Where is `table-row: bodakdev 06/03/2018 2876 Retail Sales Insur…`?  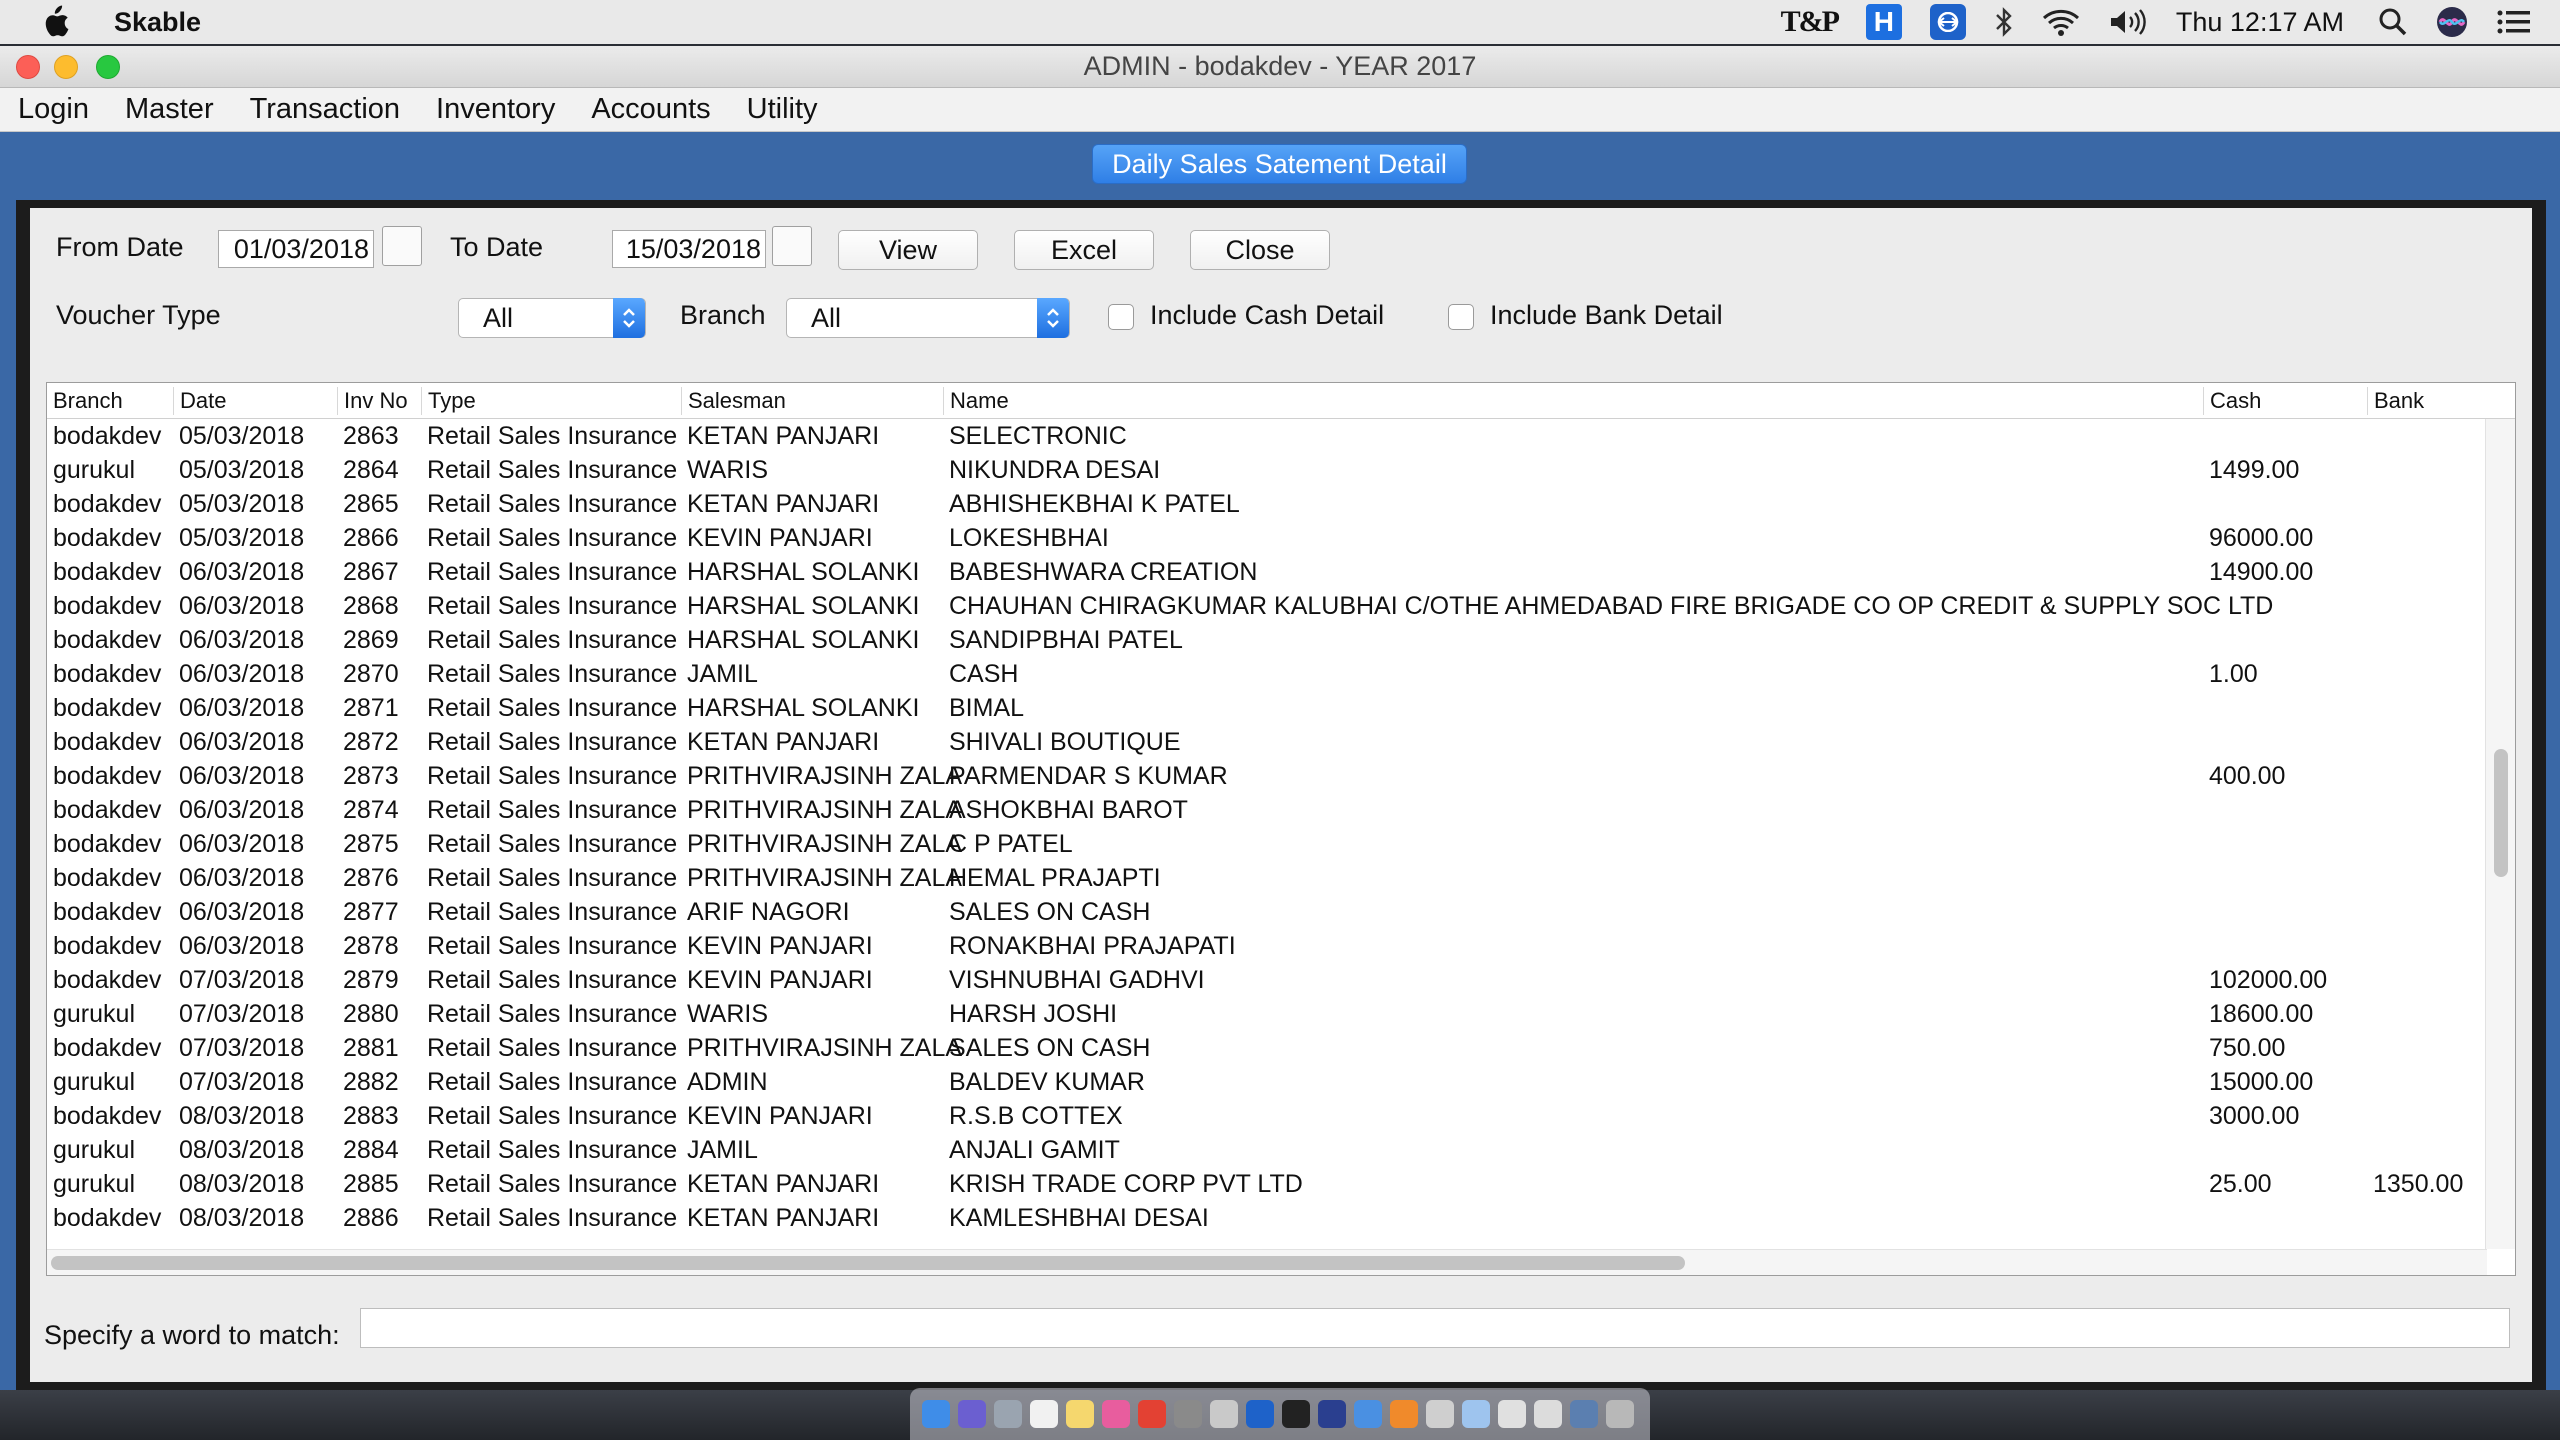
table-row: bodakdev 06/03/2018 2876 Retail Sales Insur… is located at coordinates (1267, 878).